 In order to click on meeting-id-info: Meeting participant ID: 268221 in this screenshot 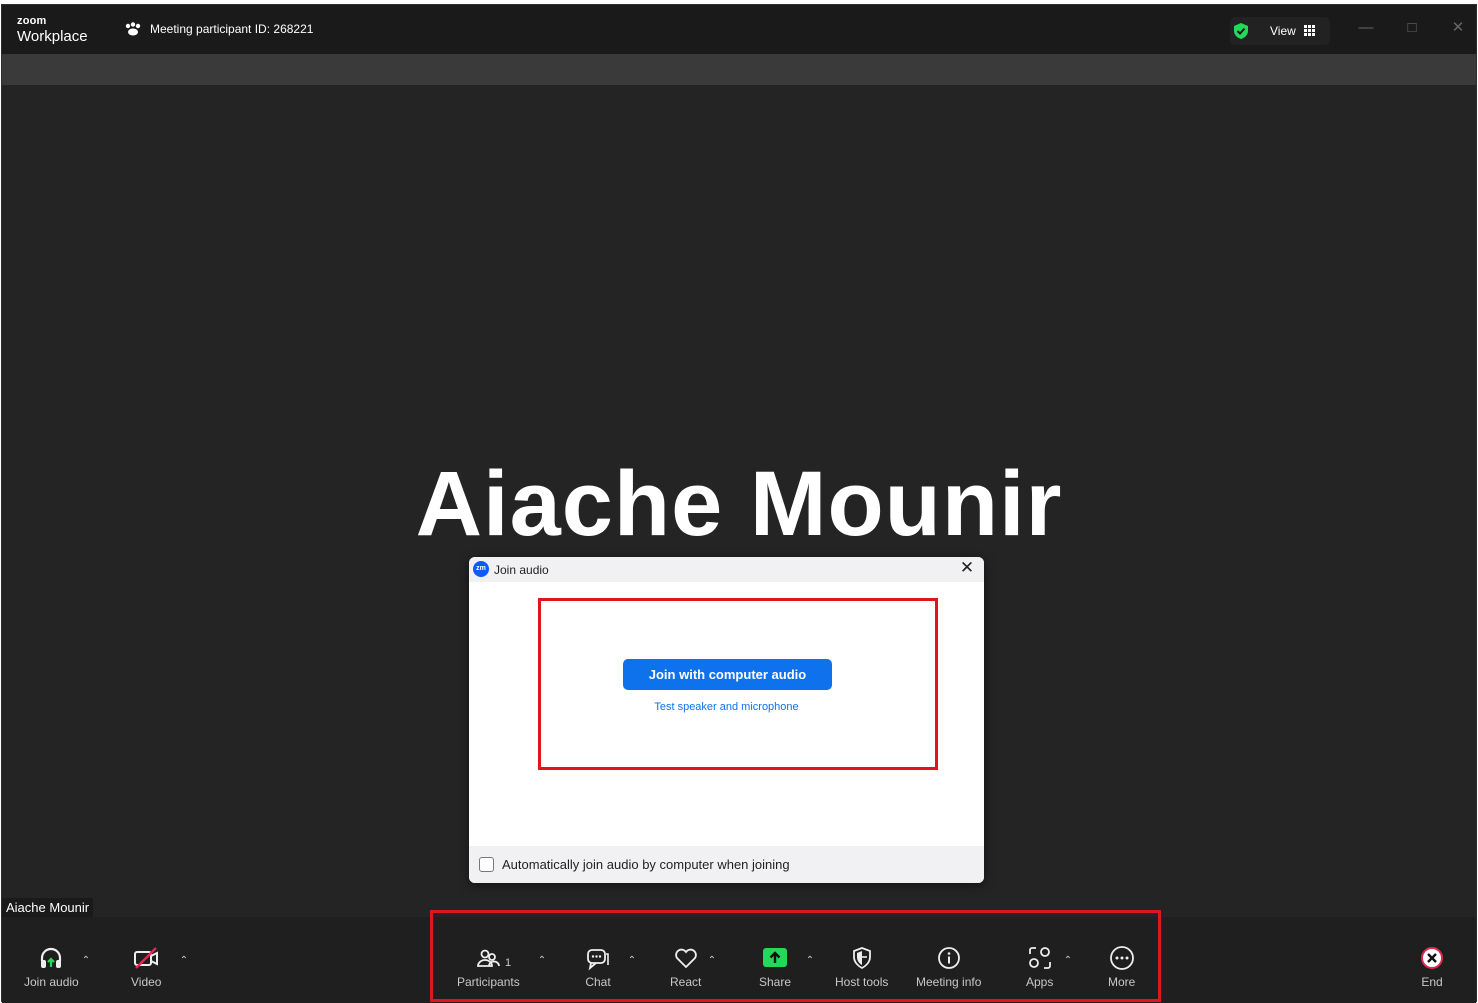, I will do `click(218, 29)`.